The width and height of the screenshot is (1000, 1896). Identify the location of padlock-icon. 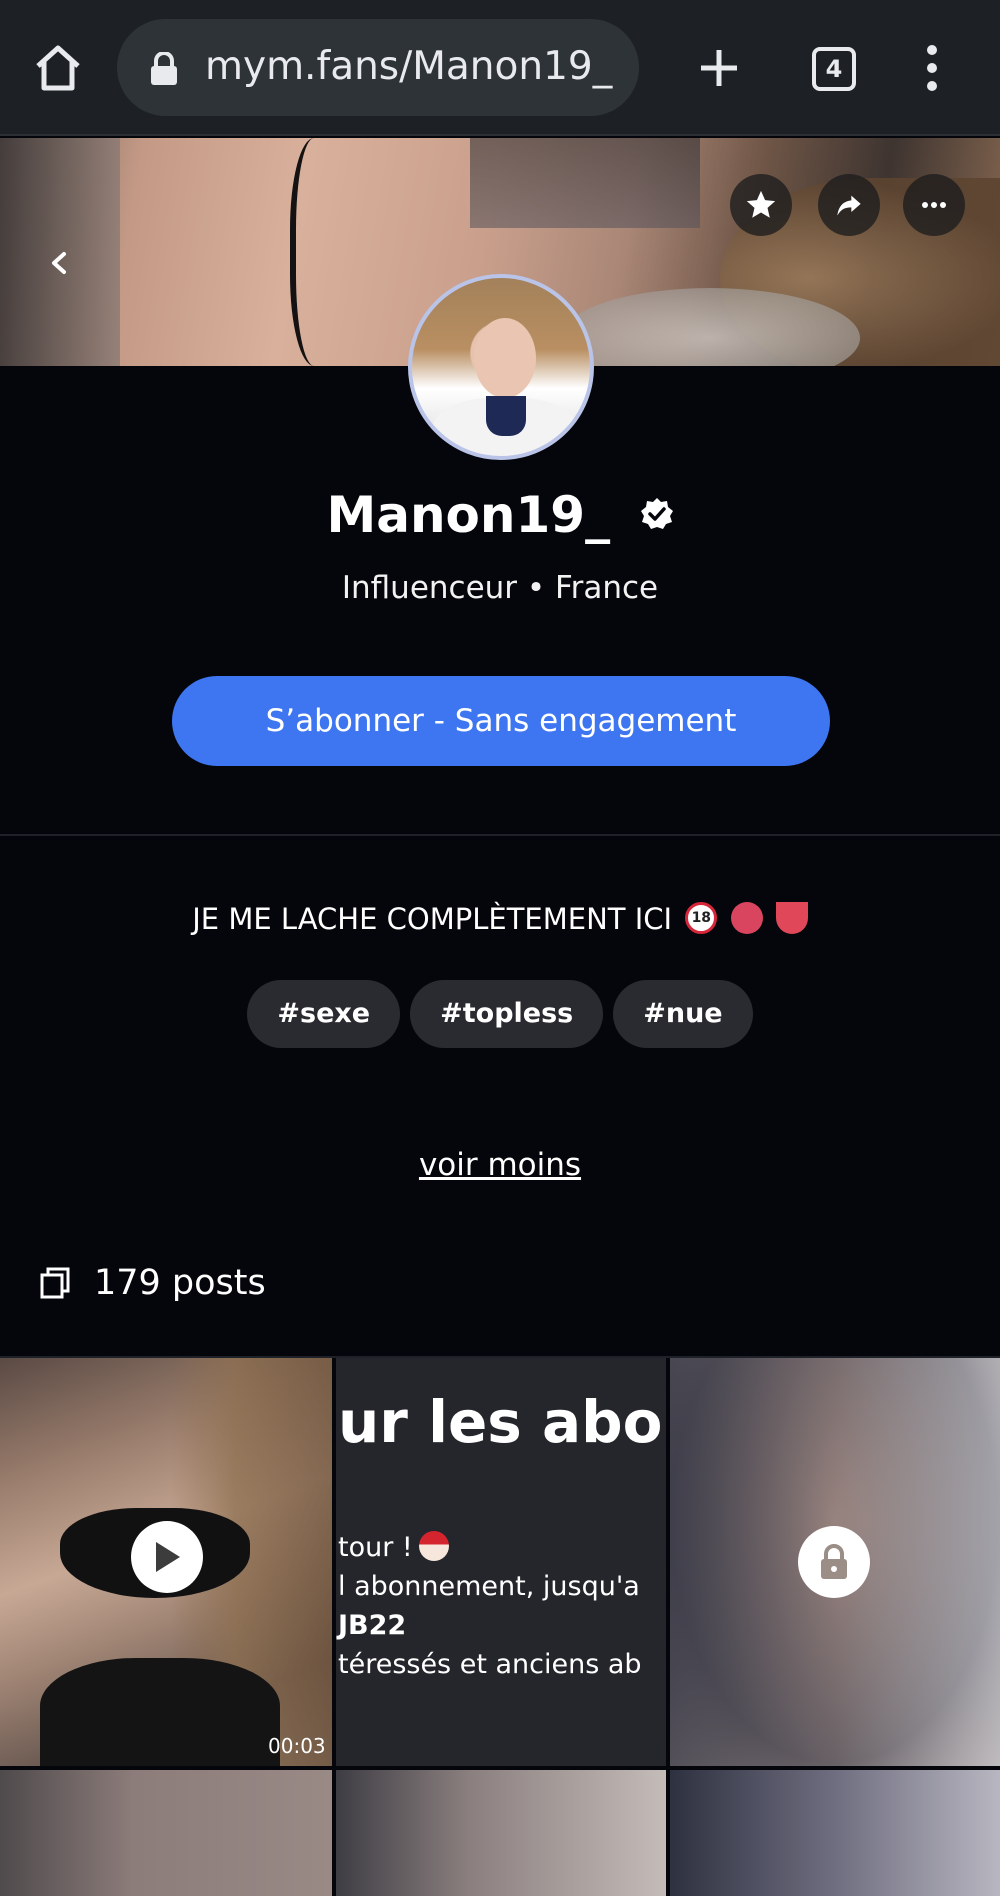
(834, 1561).